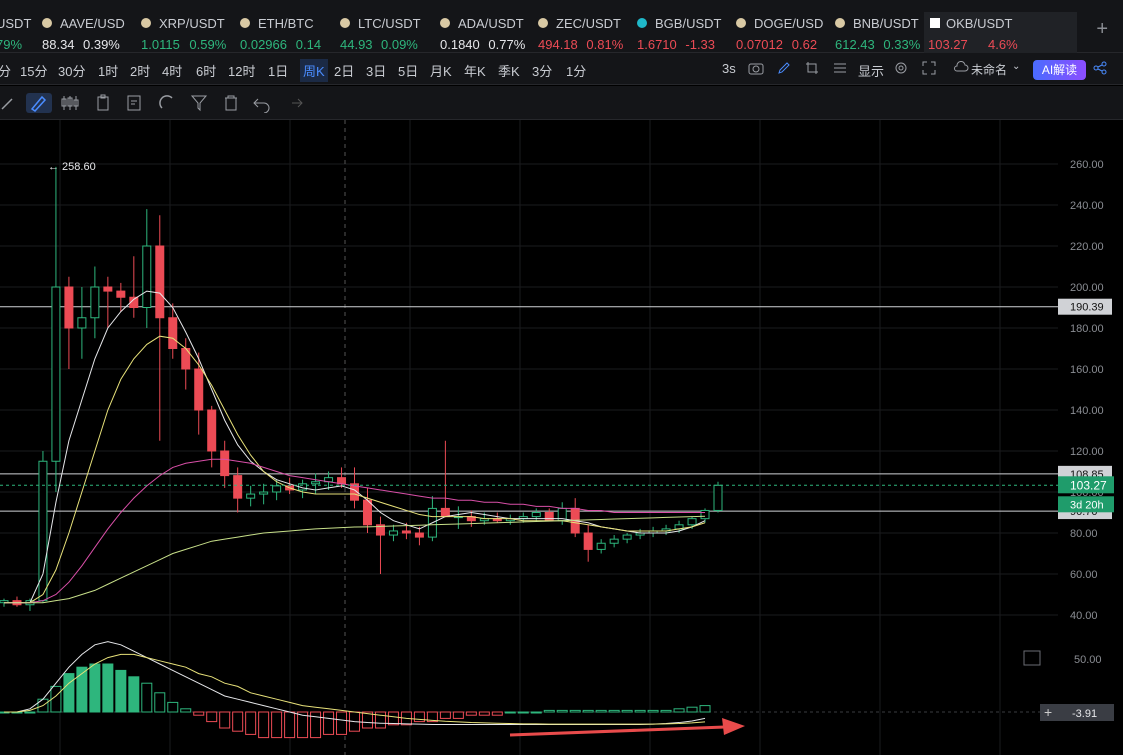 The image size is (1123, 755). What do you see at coordinates (314, 70) in the screenshot?
I see `timeframe-9: 周K` at bounding box center [314, 70].